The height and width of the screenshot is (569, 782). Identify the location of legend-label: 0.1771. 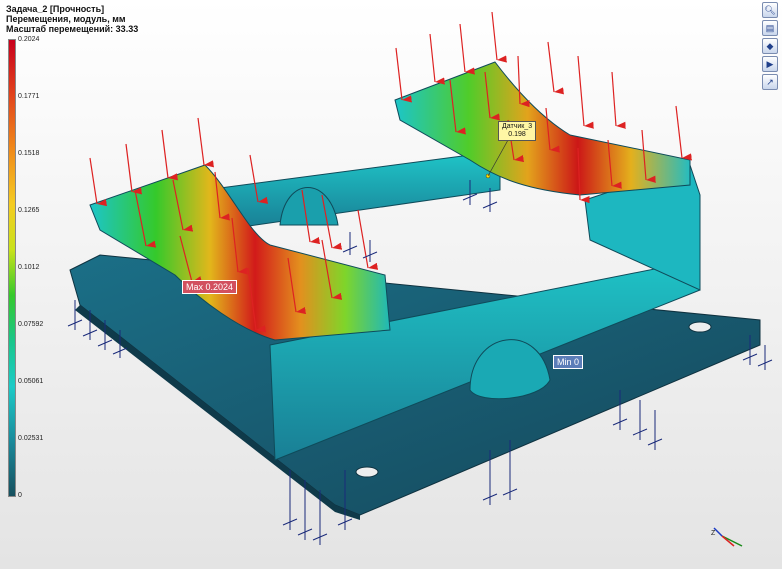
(29, 96).